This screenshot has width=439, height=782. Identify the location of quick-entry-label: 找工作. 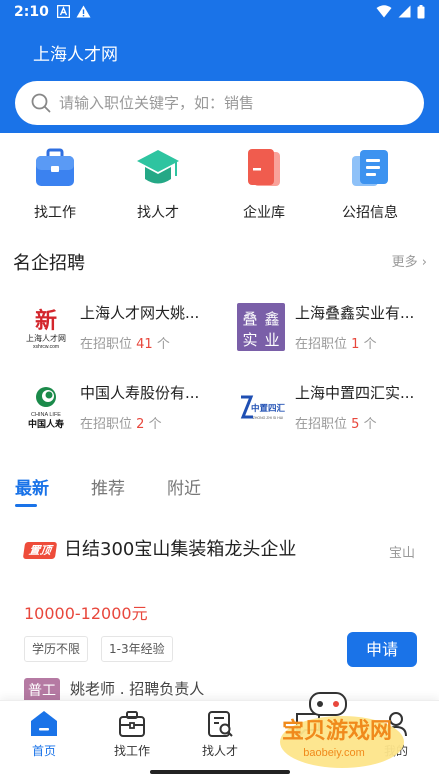
(55, 213).